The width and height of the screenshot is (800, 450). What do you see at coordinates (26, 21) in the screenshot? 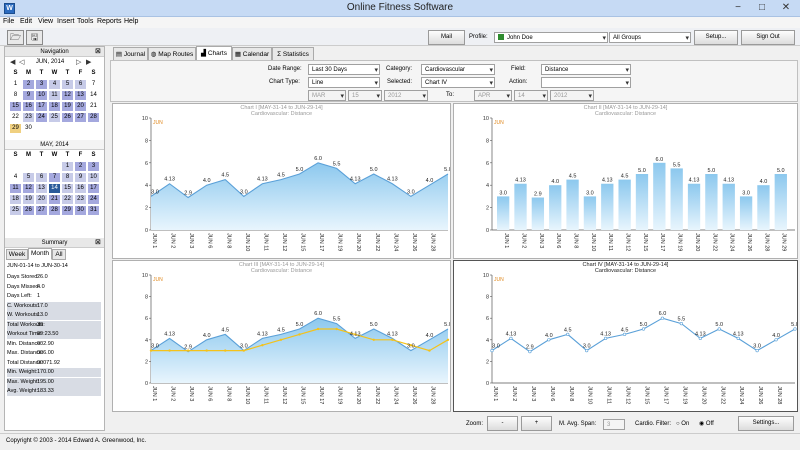
I see `menu-edit: Edit` at bounding box center [26, 21].